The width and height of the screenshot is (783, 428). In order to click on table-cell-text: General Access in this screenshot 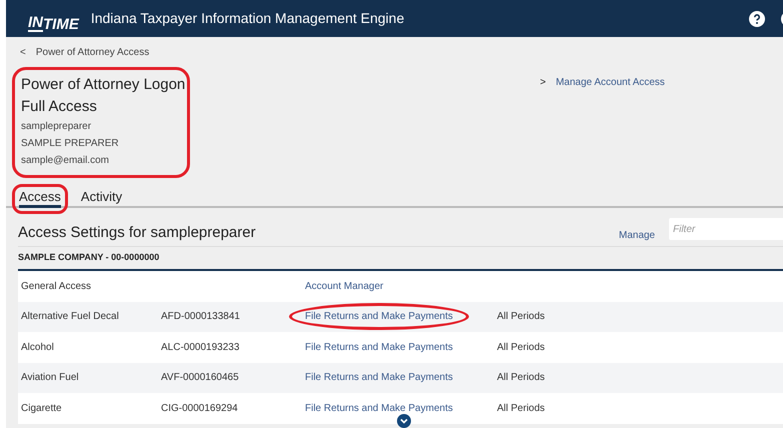, I will do `click(56, 287)`.